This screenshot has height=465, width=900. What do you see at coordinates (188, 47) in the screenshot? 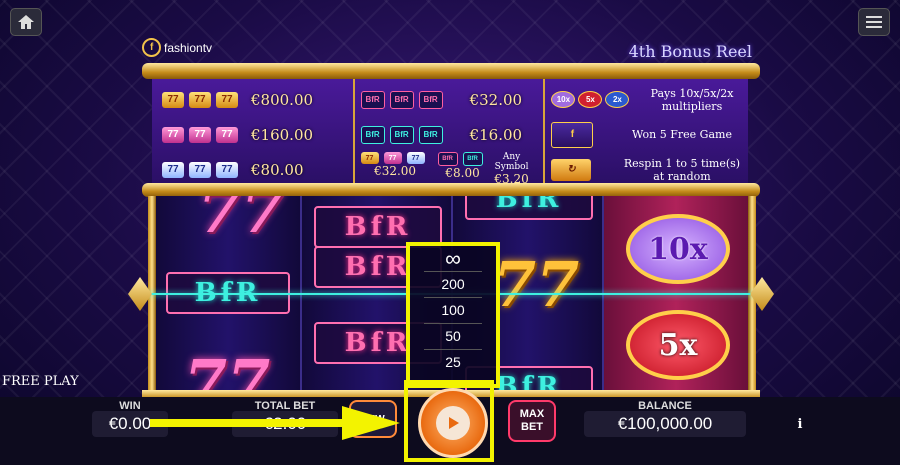
I see `logo-text: fashiontv` at bounding box center [188, 47].